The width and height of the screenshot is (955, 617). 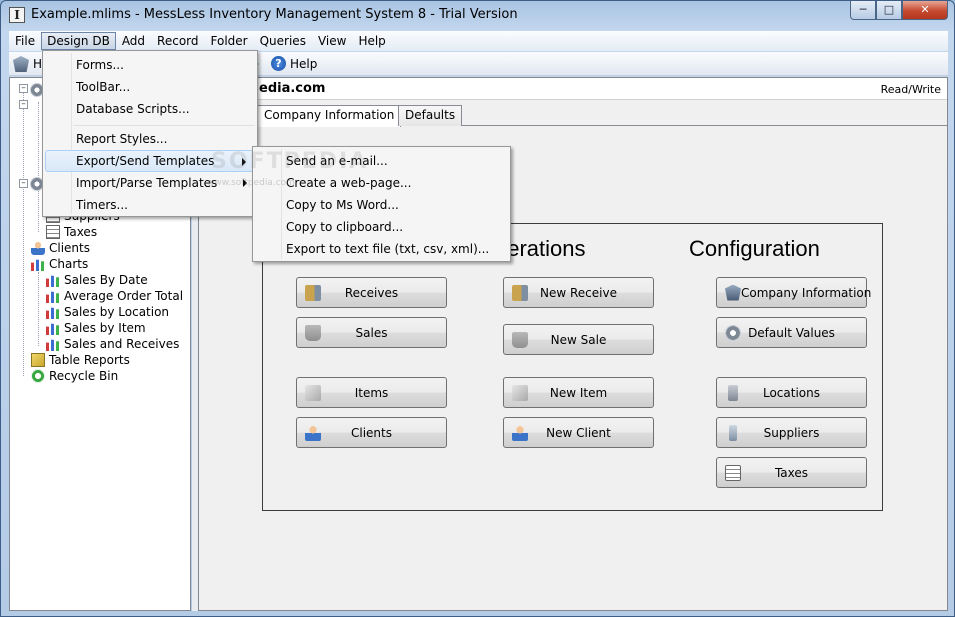 I want to click on tree-item-sales-by-location: Sales by Location, so click(x=107, y=312).